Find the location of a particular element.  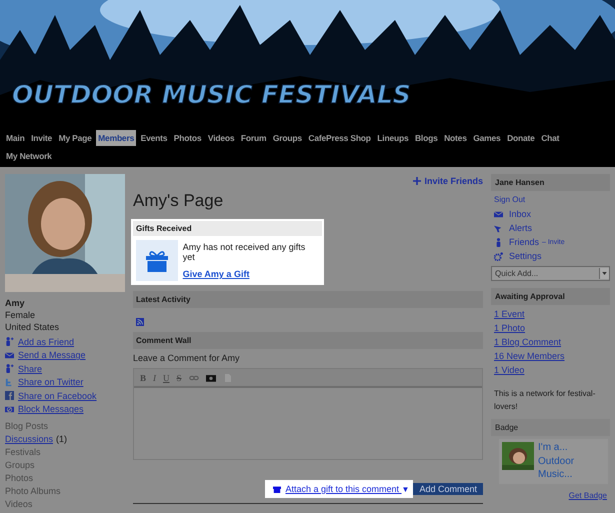

section-heading: Awaiting Approval is located at coordinates (550, 296).